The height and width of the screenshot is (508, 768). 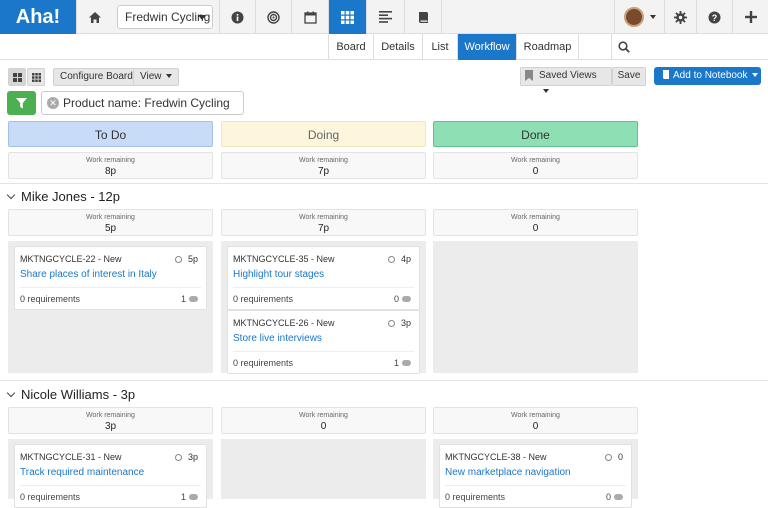 I want to click on help-button: ?, so click(x=714, y=17).